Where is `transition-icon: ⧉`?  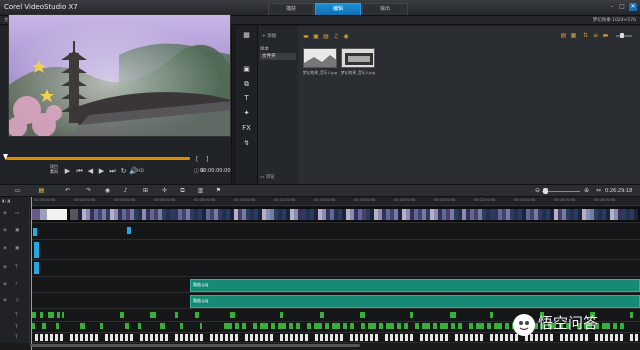 transition-icon: ⧉ is located at coordinates (246, 84).